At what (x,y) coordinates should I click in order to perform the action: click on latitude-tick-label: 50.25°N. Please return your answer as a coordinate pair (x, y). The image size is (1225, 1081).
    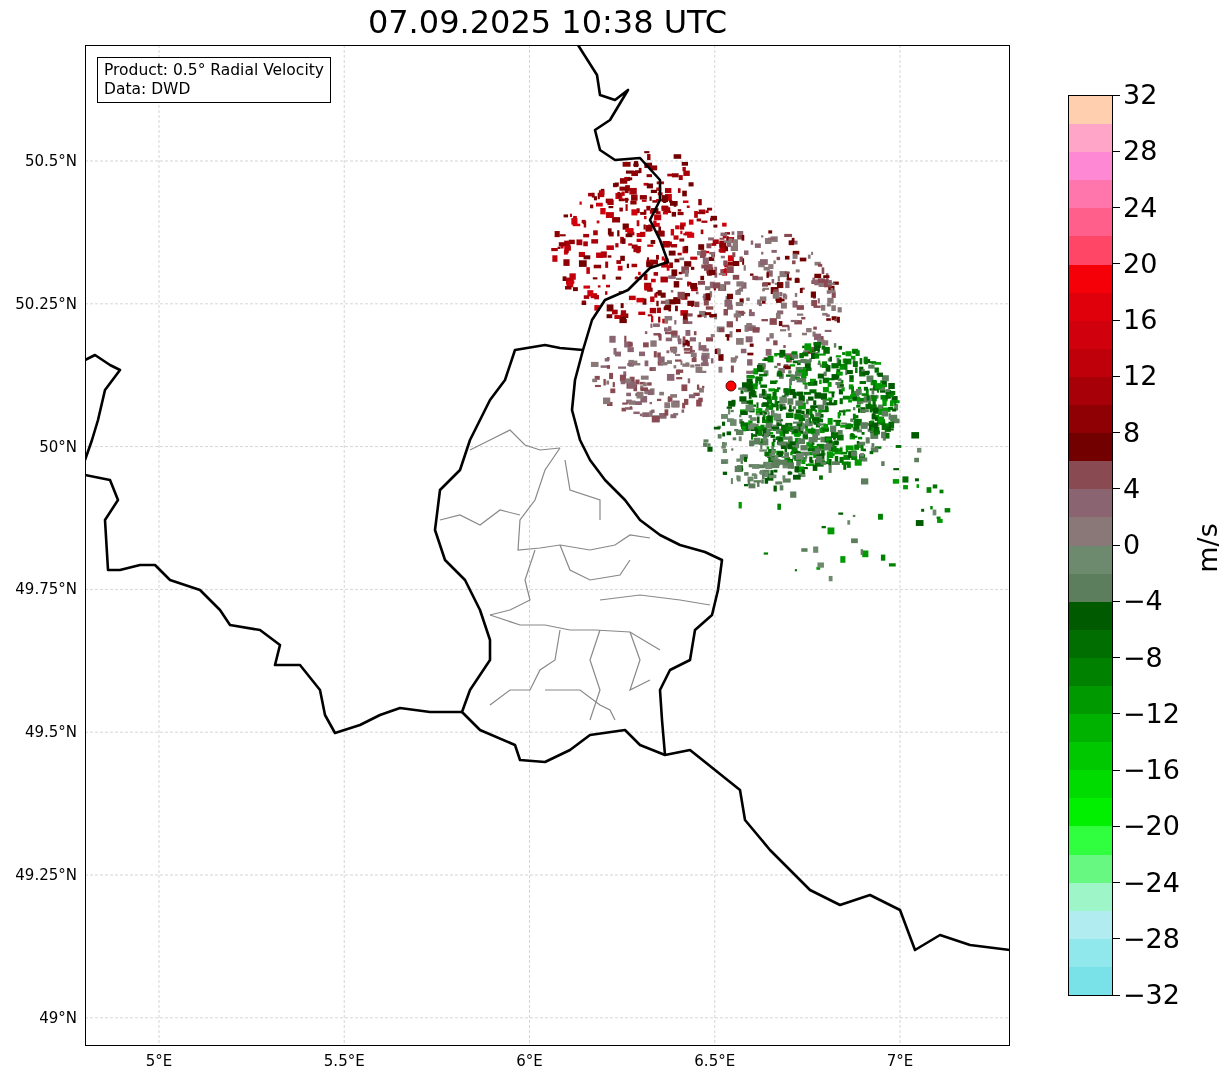
    Looking at the image, I should click on (46, 303).